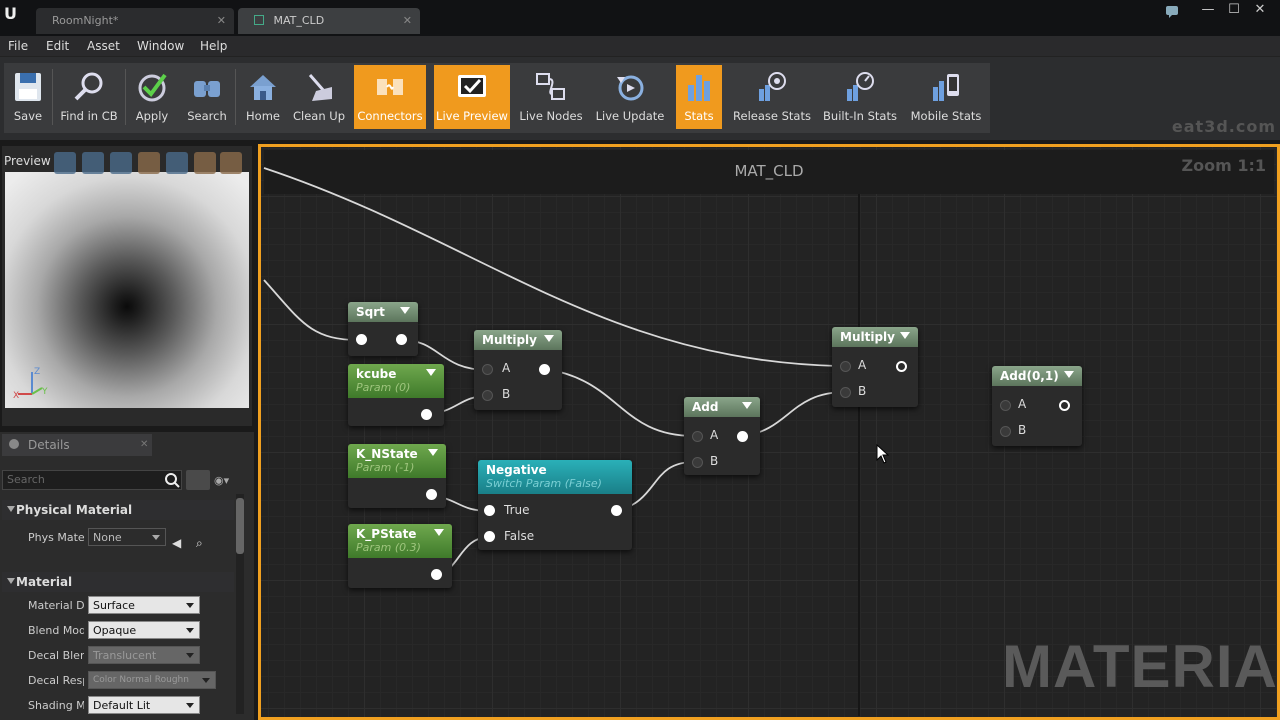  What do you see at coordinates (544, 483) in the screenshot?
I see `node-subtitle: Switch Param (False)` at bounding box center [544, 483].